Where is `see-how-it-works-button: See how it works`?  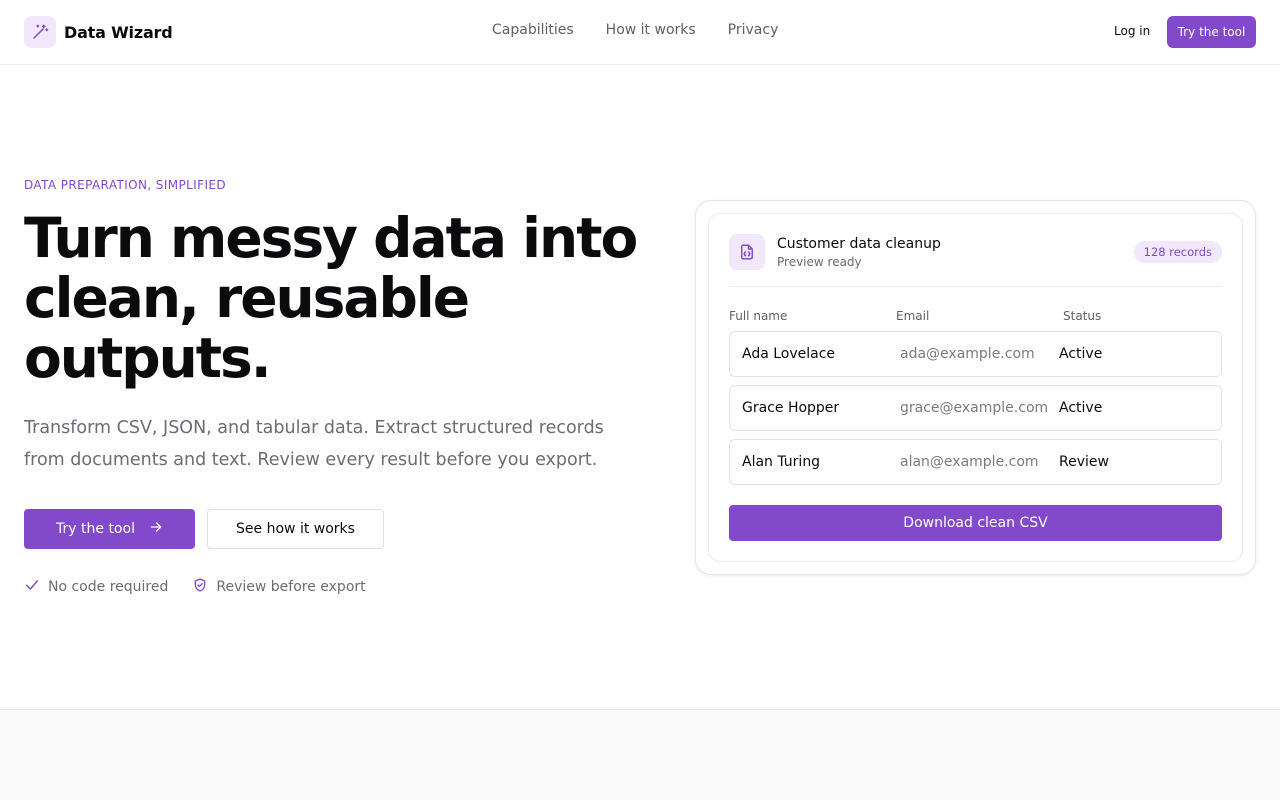 see-how-it-works-button: See how it works is located at coordinates (295, 529).